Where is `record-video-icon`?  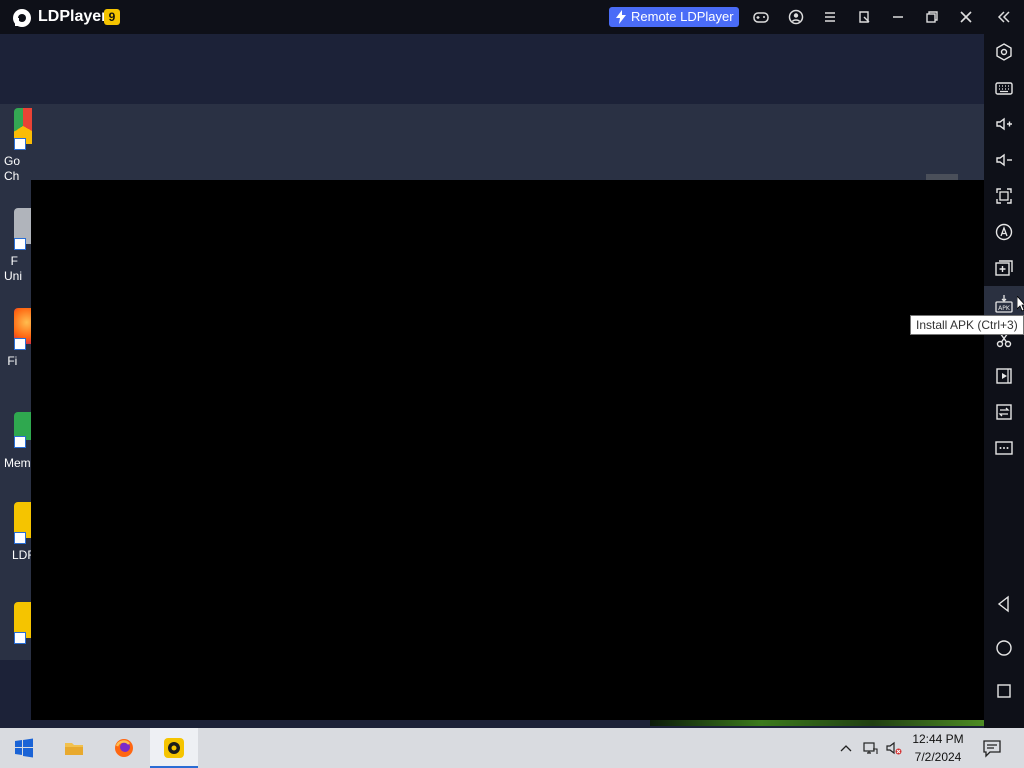
record-video-icon is located at coordinates (1004, 376).